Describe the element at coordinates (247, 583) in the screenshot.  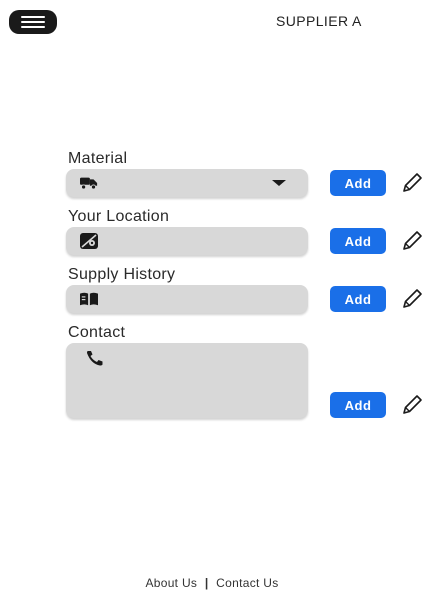
I see `contact-us-link: Contact Us` at that location.